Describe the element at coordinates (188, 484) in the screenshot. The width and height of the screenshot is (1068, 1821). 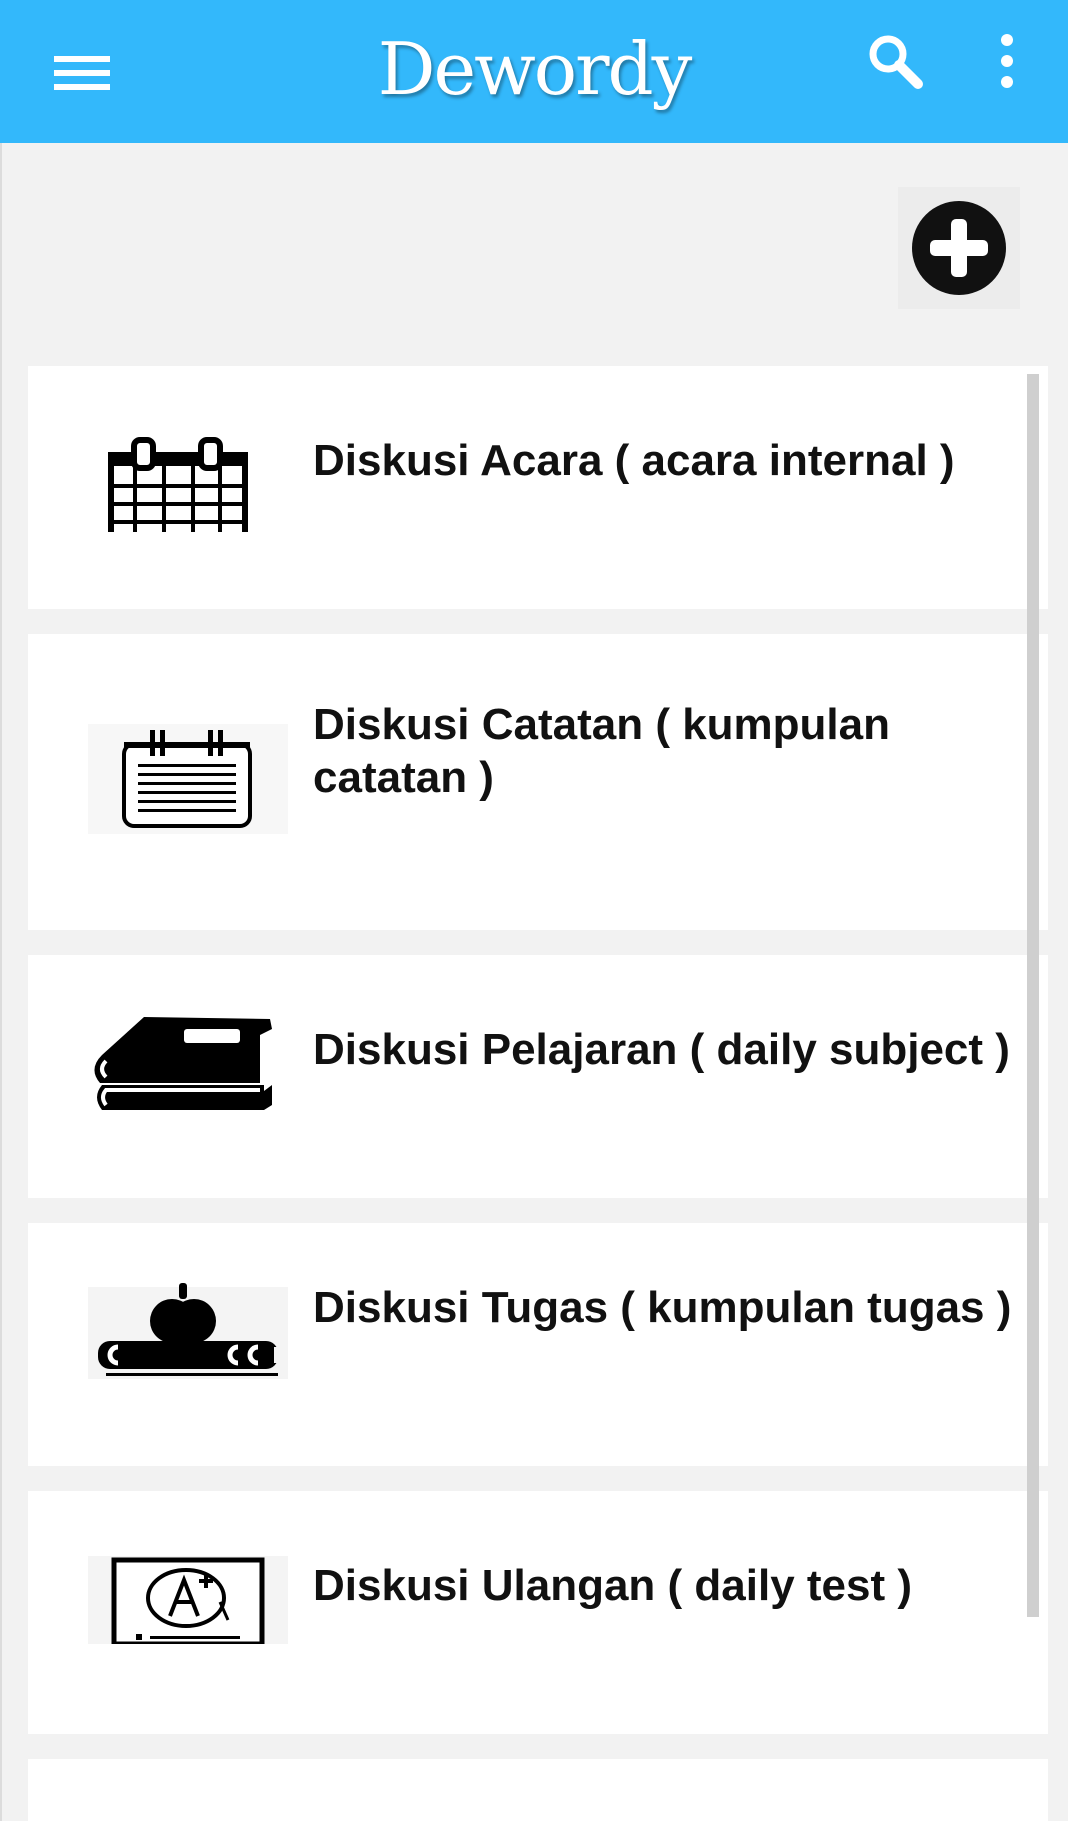
I see `calendar-icon` at that location.